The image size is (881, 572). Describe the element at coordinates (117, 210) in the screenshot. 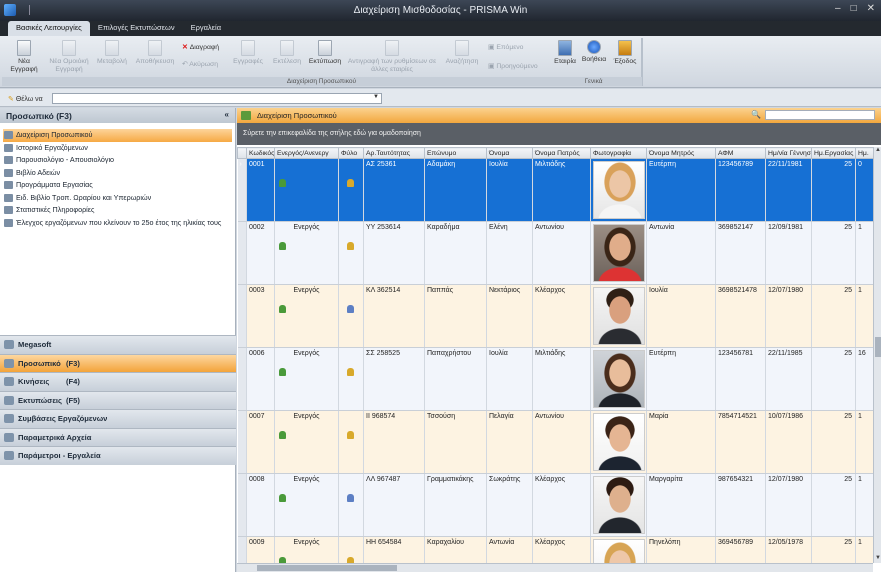

I see `nav-item-statistics: Στατιστικές Πληροφορίες` at that location.